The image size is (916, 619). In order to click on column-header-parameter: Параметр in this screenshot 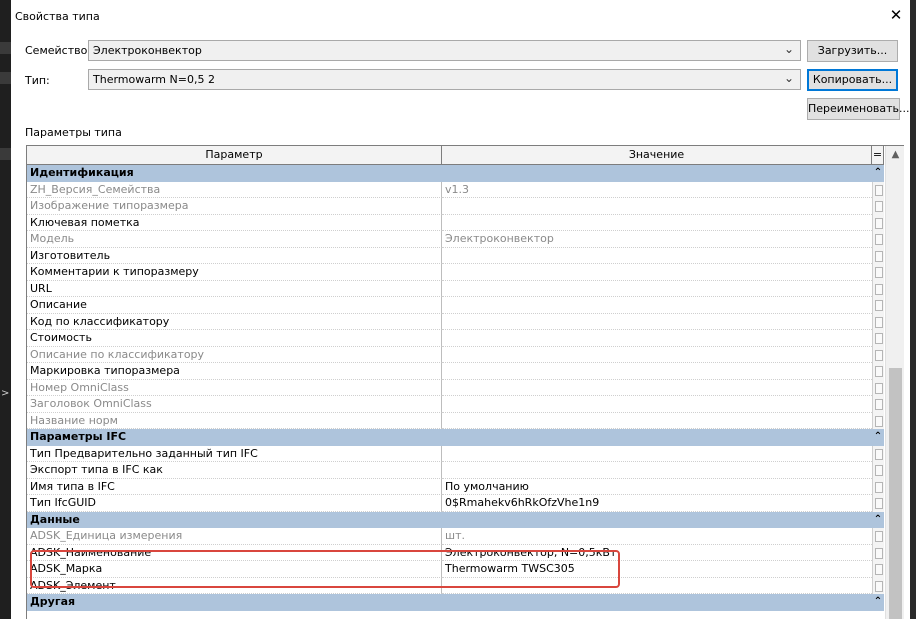, I will do `click(234, 155)`.